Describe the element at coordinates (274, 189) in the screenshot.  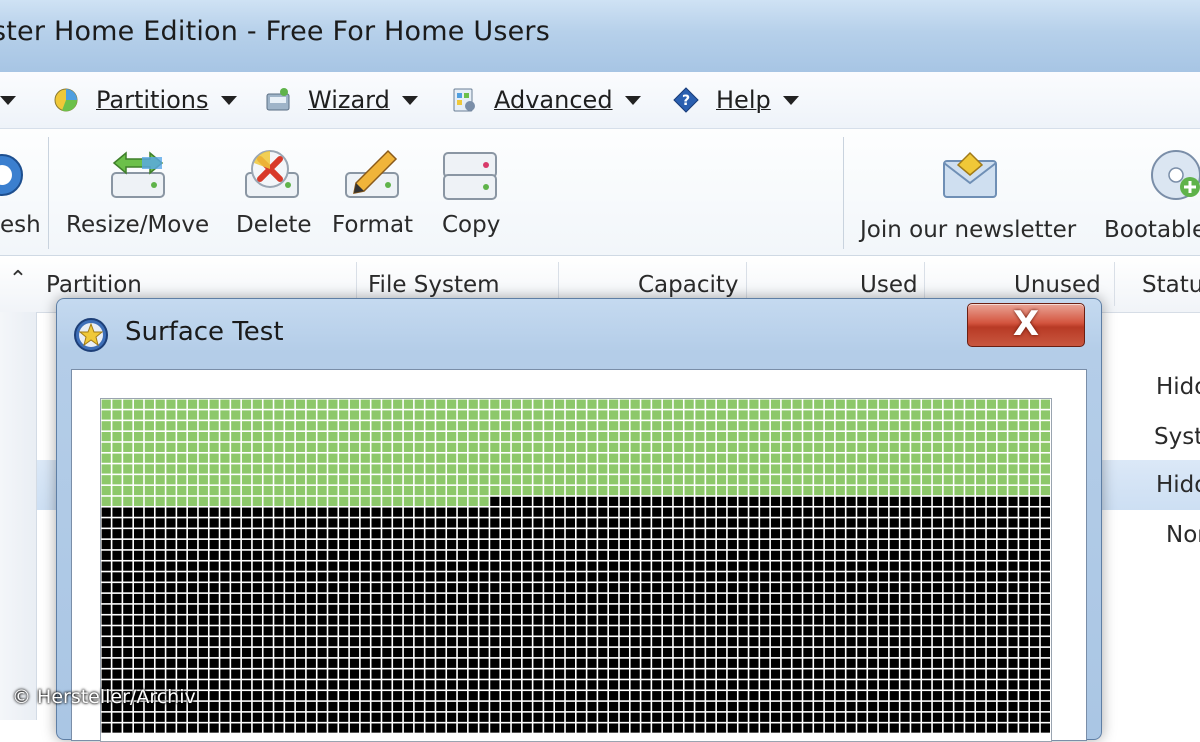
I see `delete-button: Delete` at that location.